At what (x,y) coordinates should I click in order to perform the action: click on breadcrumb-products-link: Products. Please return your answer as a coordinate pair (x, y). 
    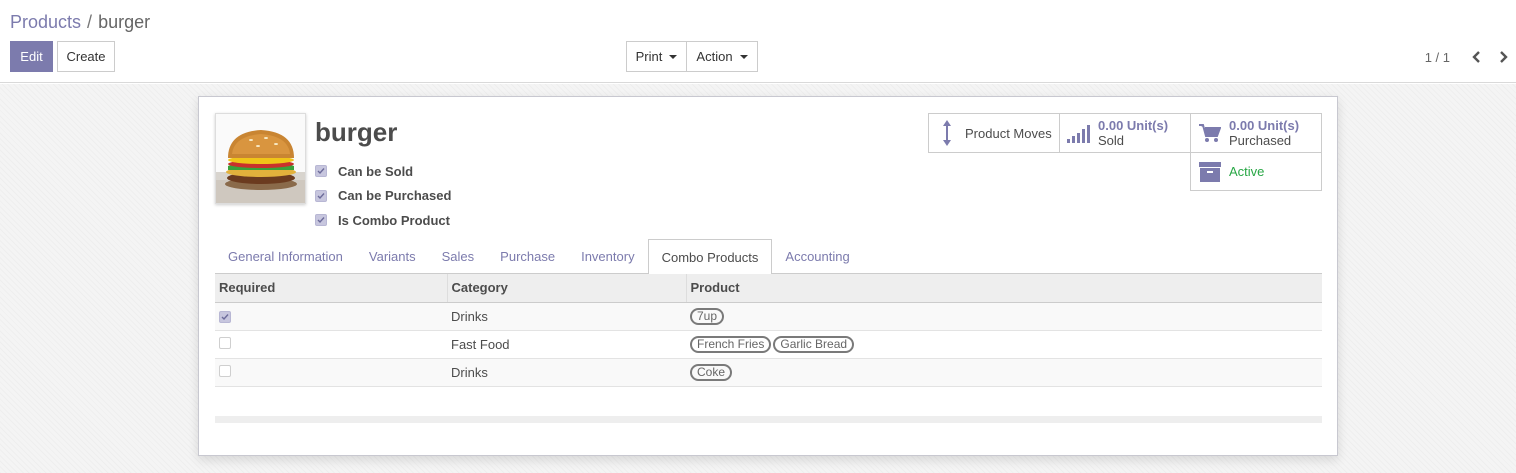
    Looking at the image, I should click on (45, 22).